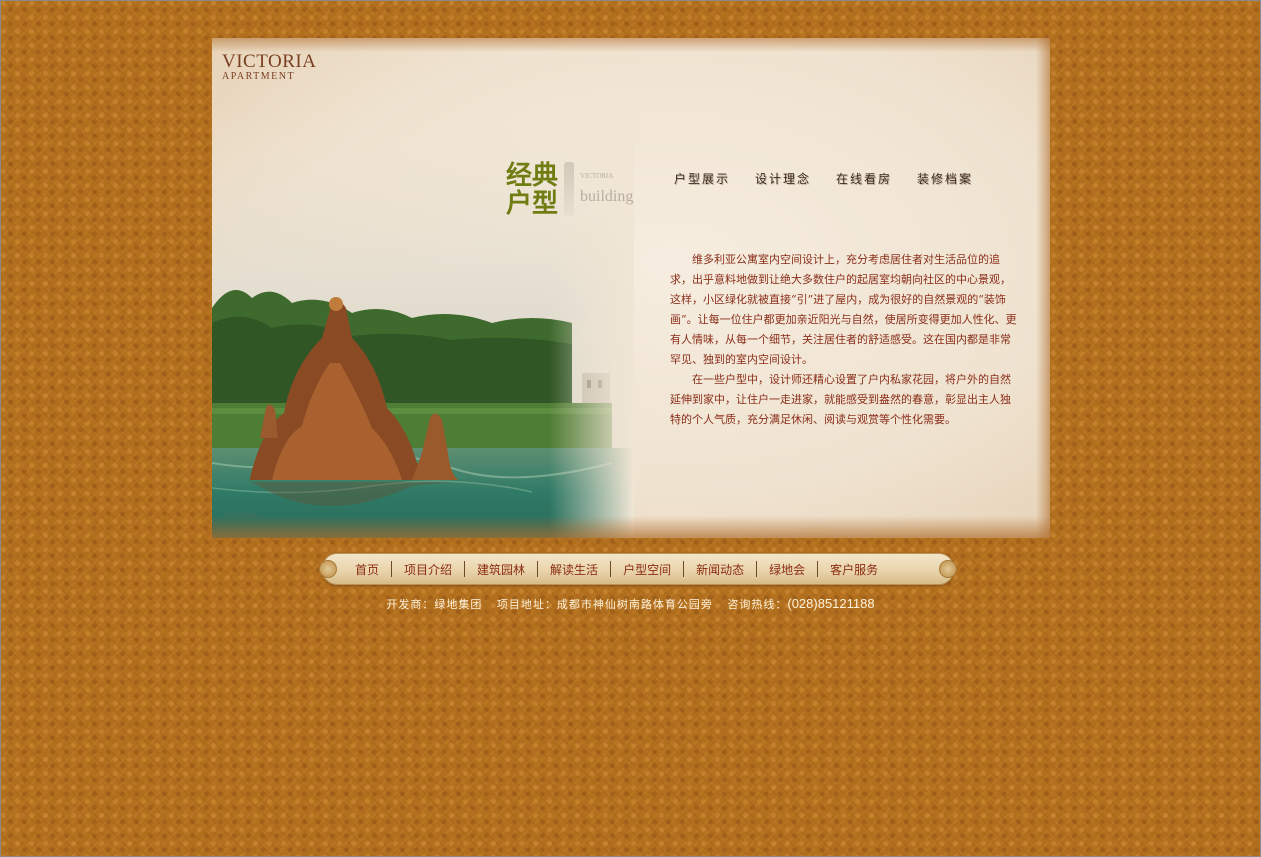 The image size is (1261, 857). I want to click on logo-main-text: VICTORIA, so click(269, 61).